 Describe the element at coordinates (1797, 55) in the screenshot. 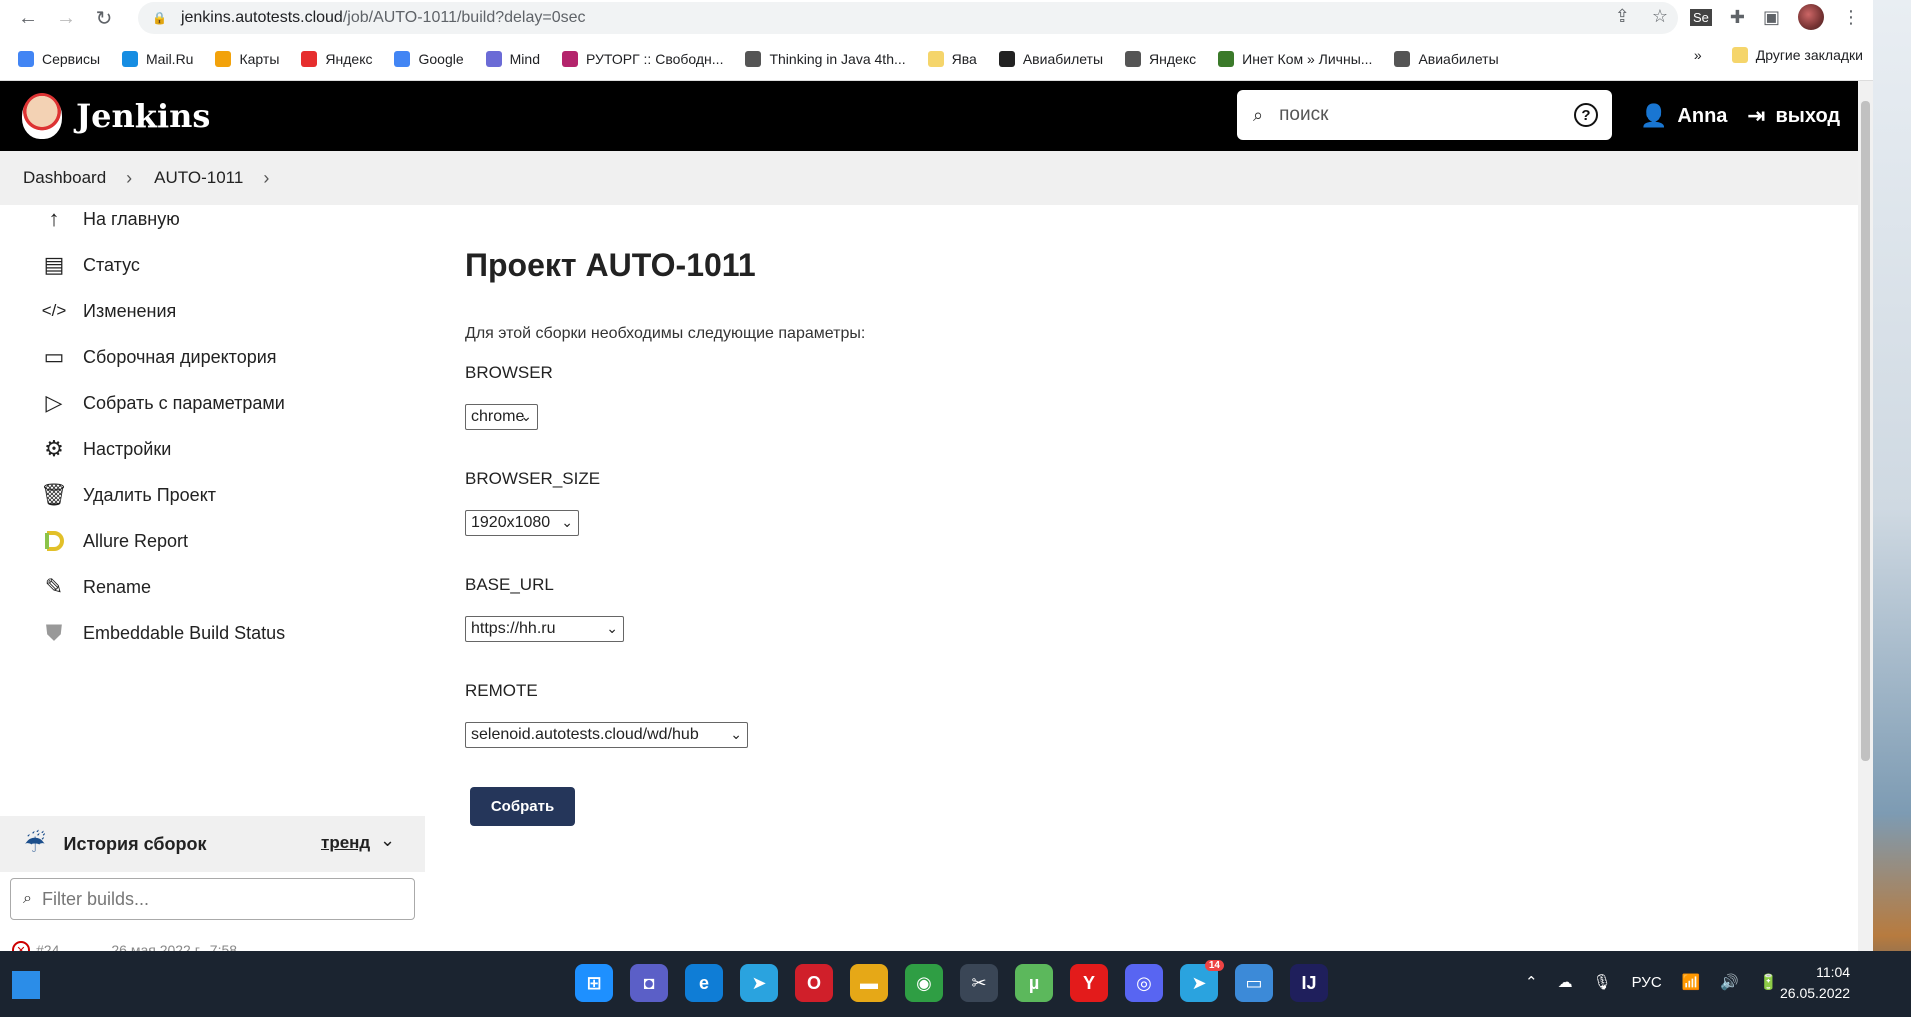

I see `other-bookmarks-folder: Другие закладки` at that location.